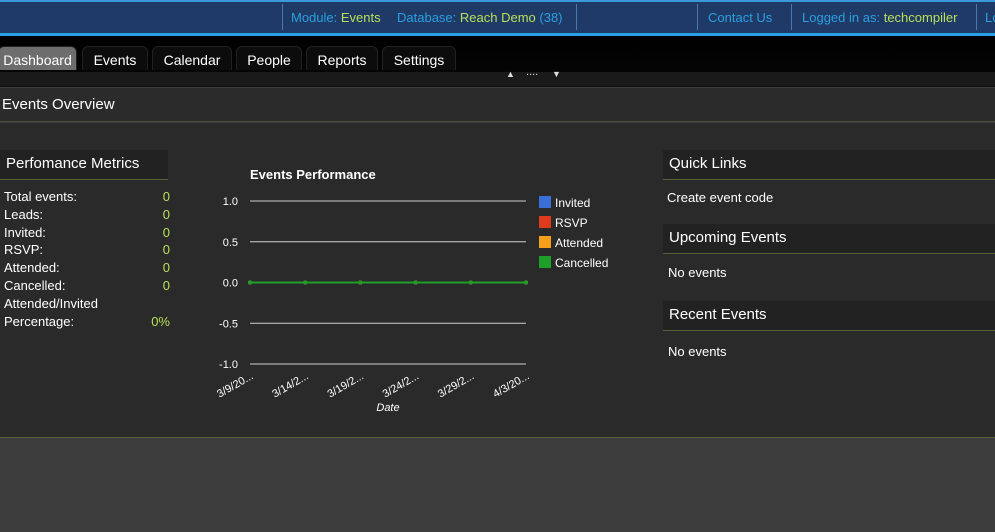  I want to click on chart-legend: Invited RSVP Attended Cancelled, so click(573, 233).